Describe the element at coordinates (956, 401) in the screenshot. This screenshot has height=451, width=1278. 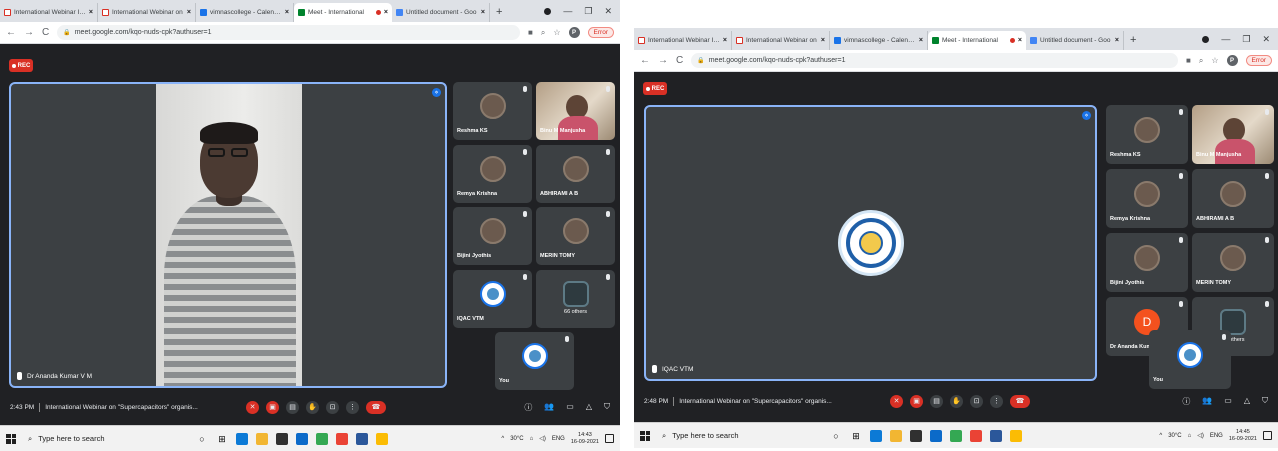
I see `raise-hand-icon: ✋` at that location.